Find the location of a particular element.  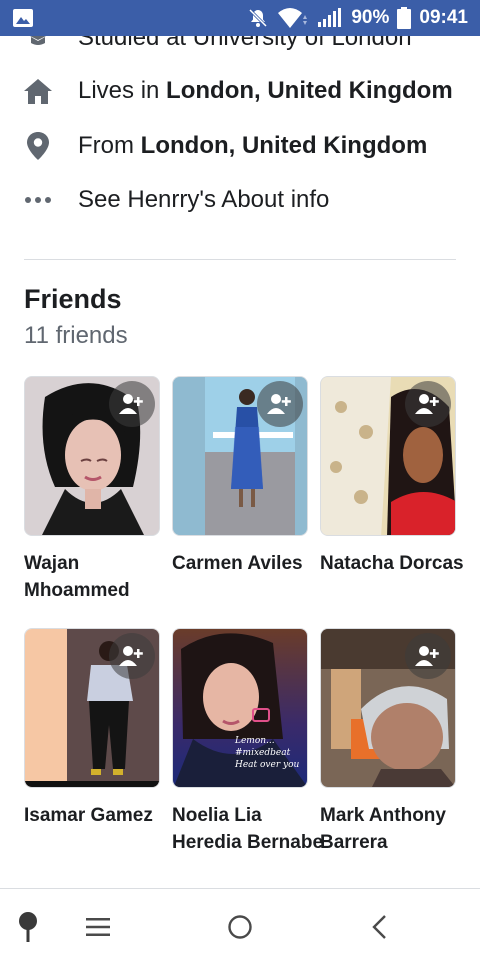

friends-title: Friends is located at coordinates (73, 299).